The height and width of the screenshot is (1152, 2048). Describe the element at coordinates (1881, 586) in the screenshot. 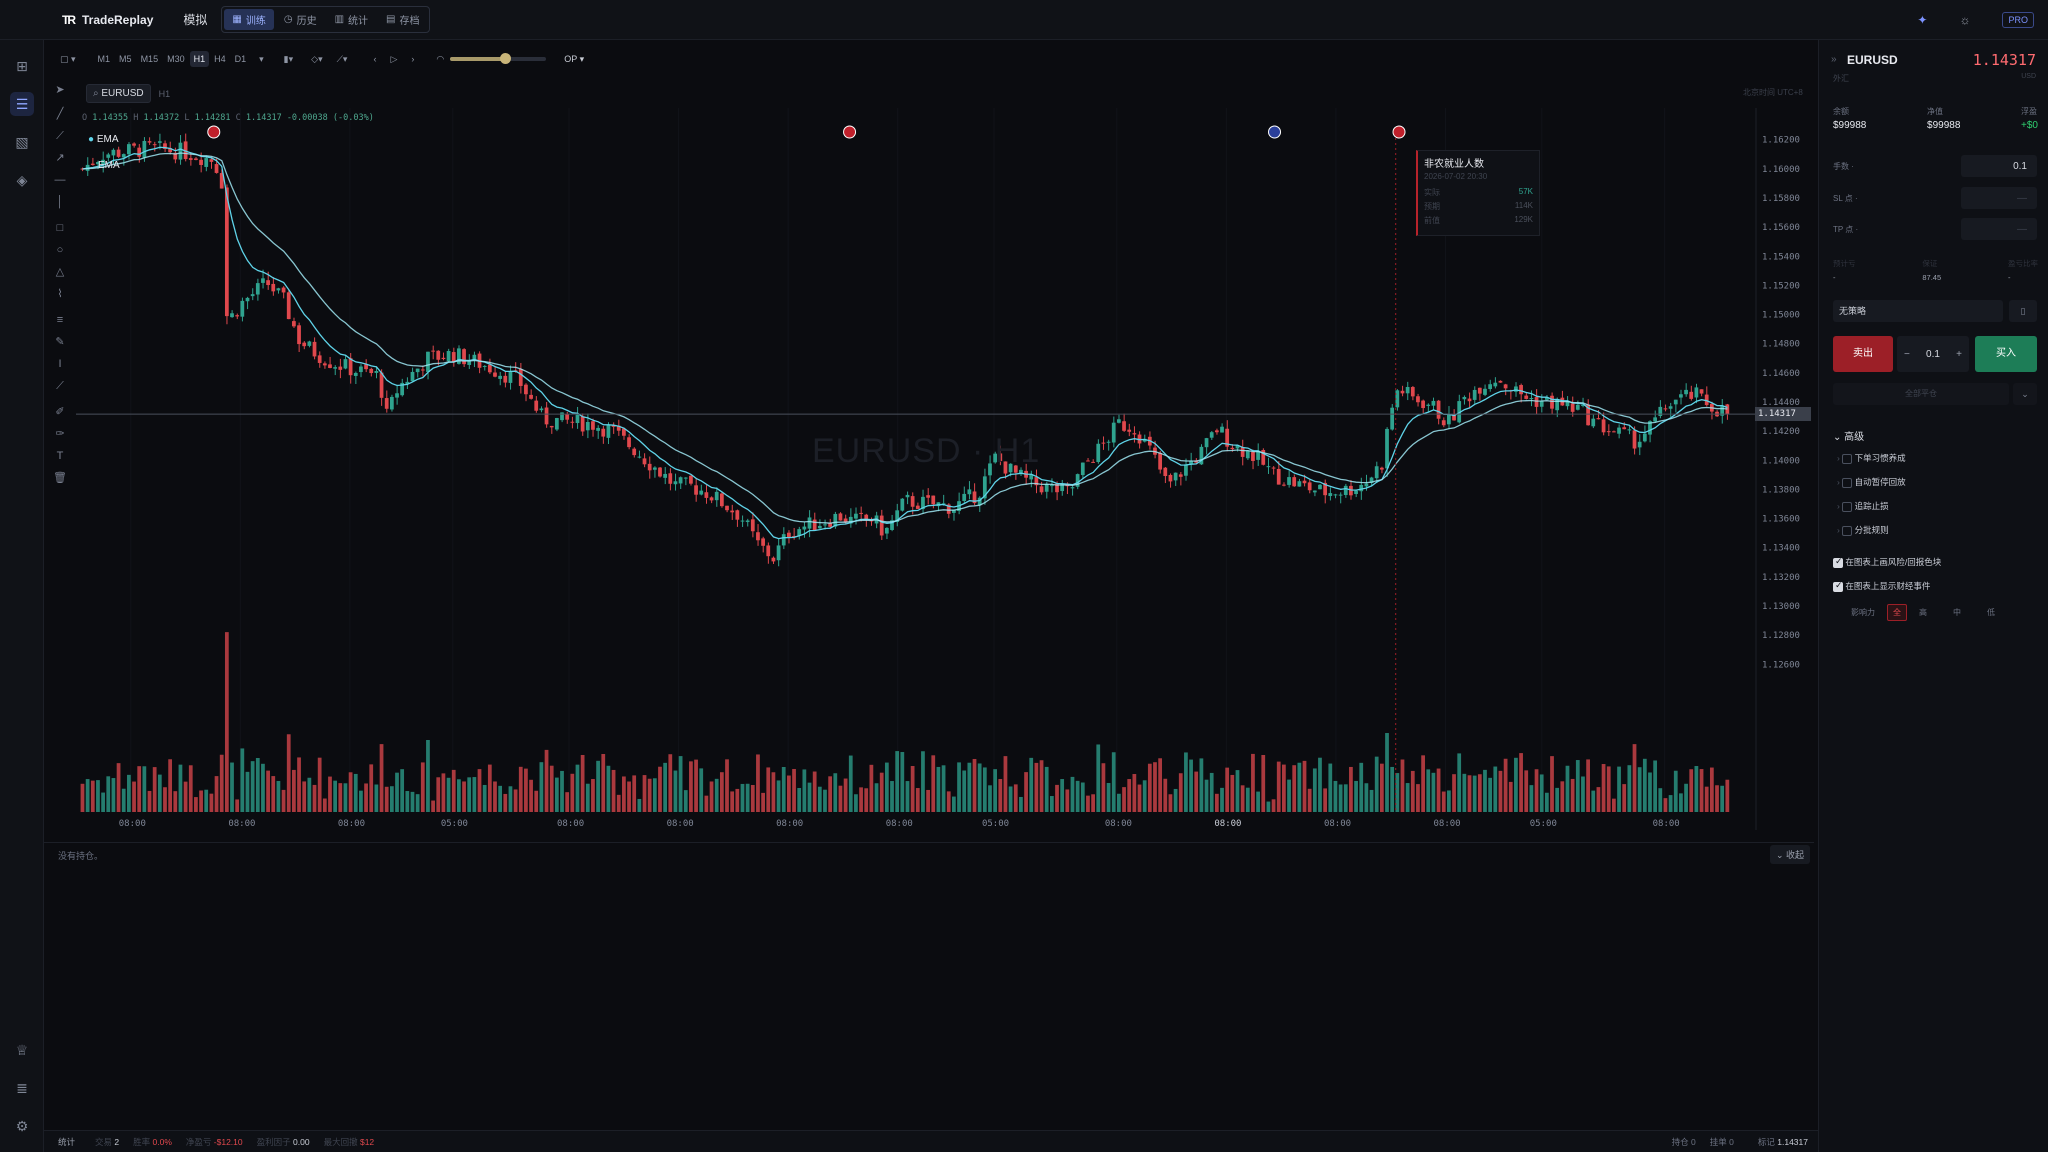

I see `option-econ-events: 在图表上显示财经事件` at that location.